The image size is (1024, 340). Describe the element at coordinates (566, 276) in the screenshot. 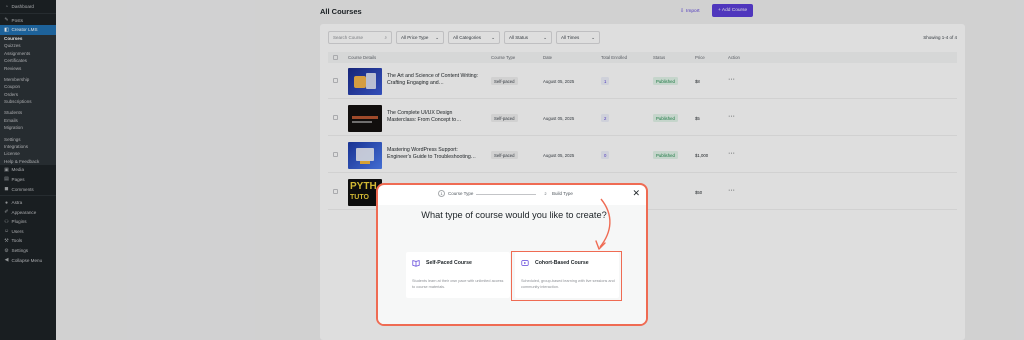

I see `cohort-option-highlight` at that location.